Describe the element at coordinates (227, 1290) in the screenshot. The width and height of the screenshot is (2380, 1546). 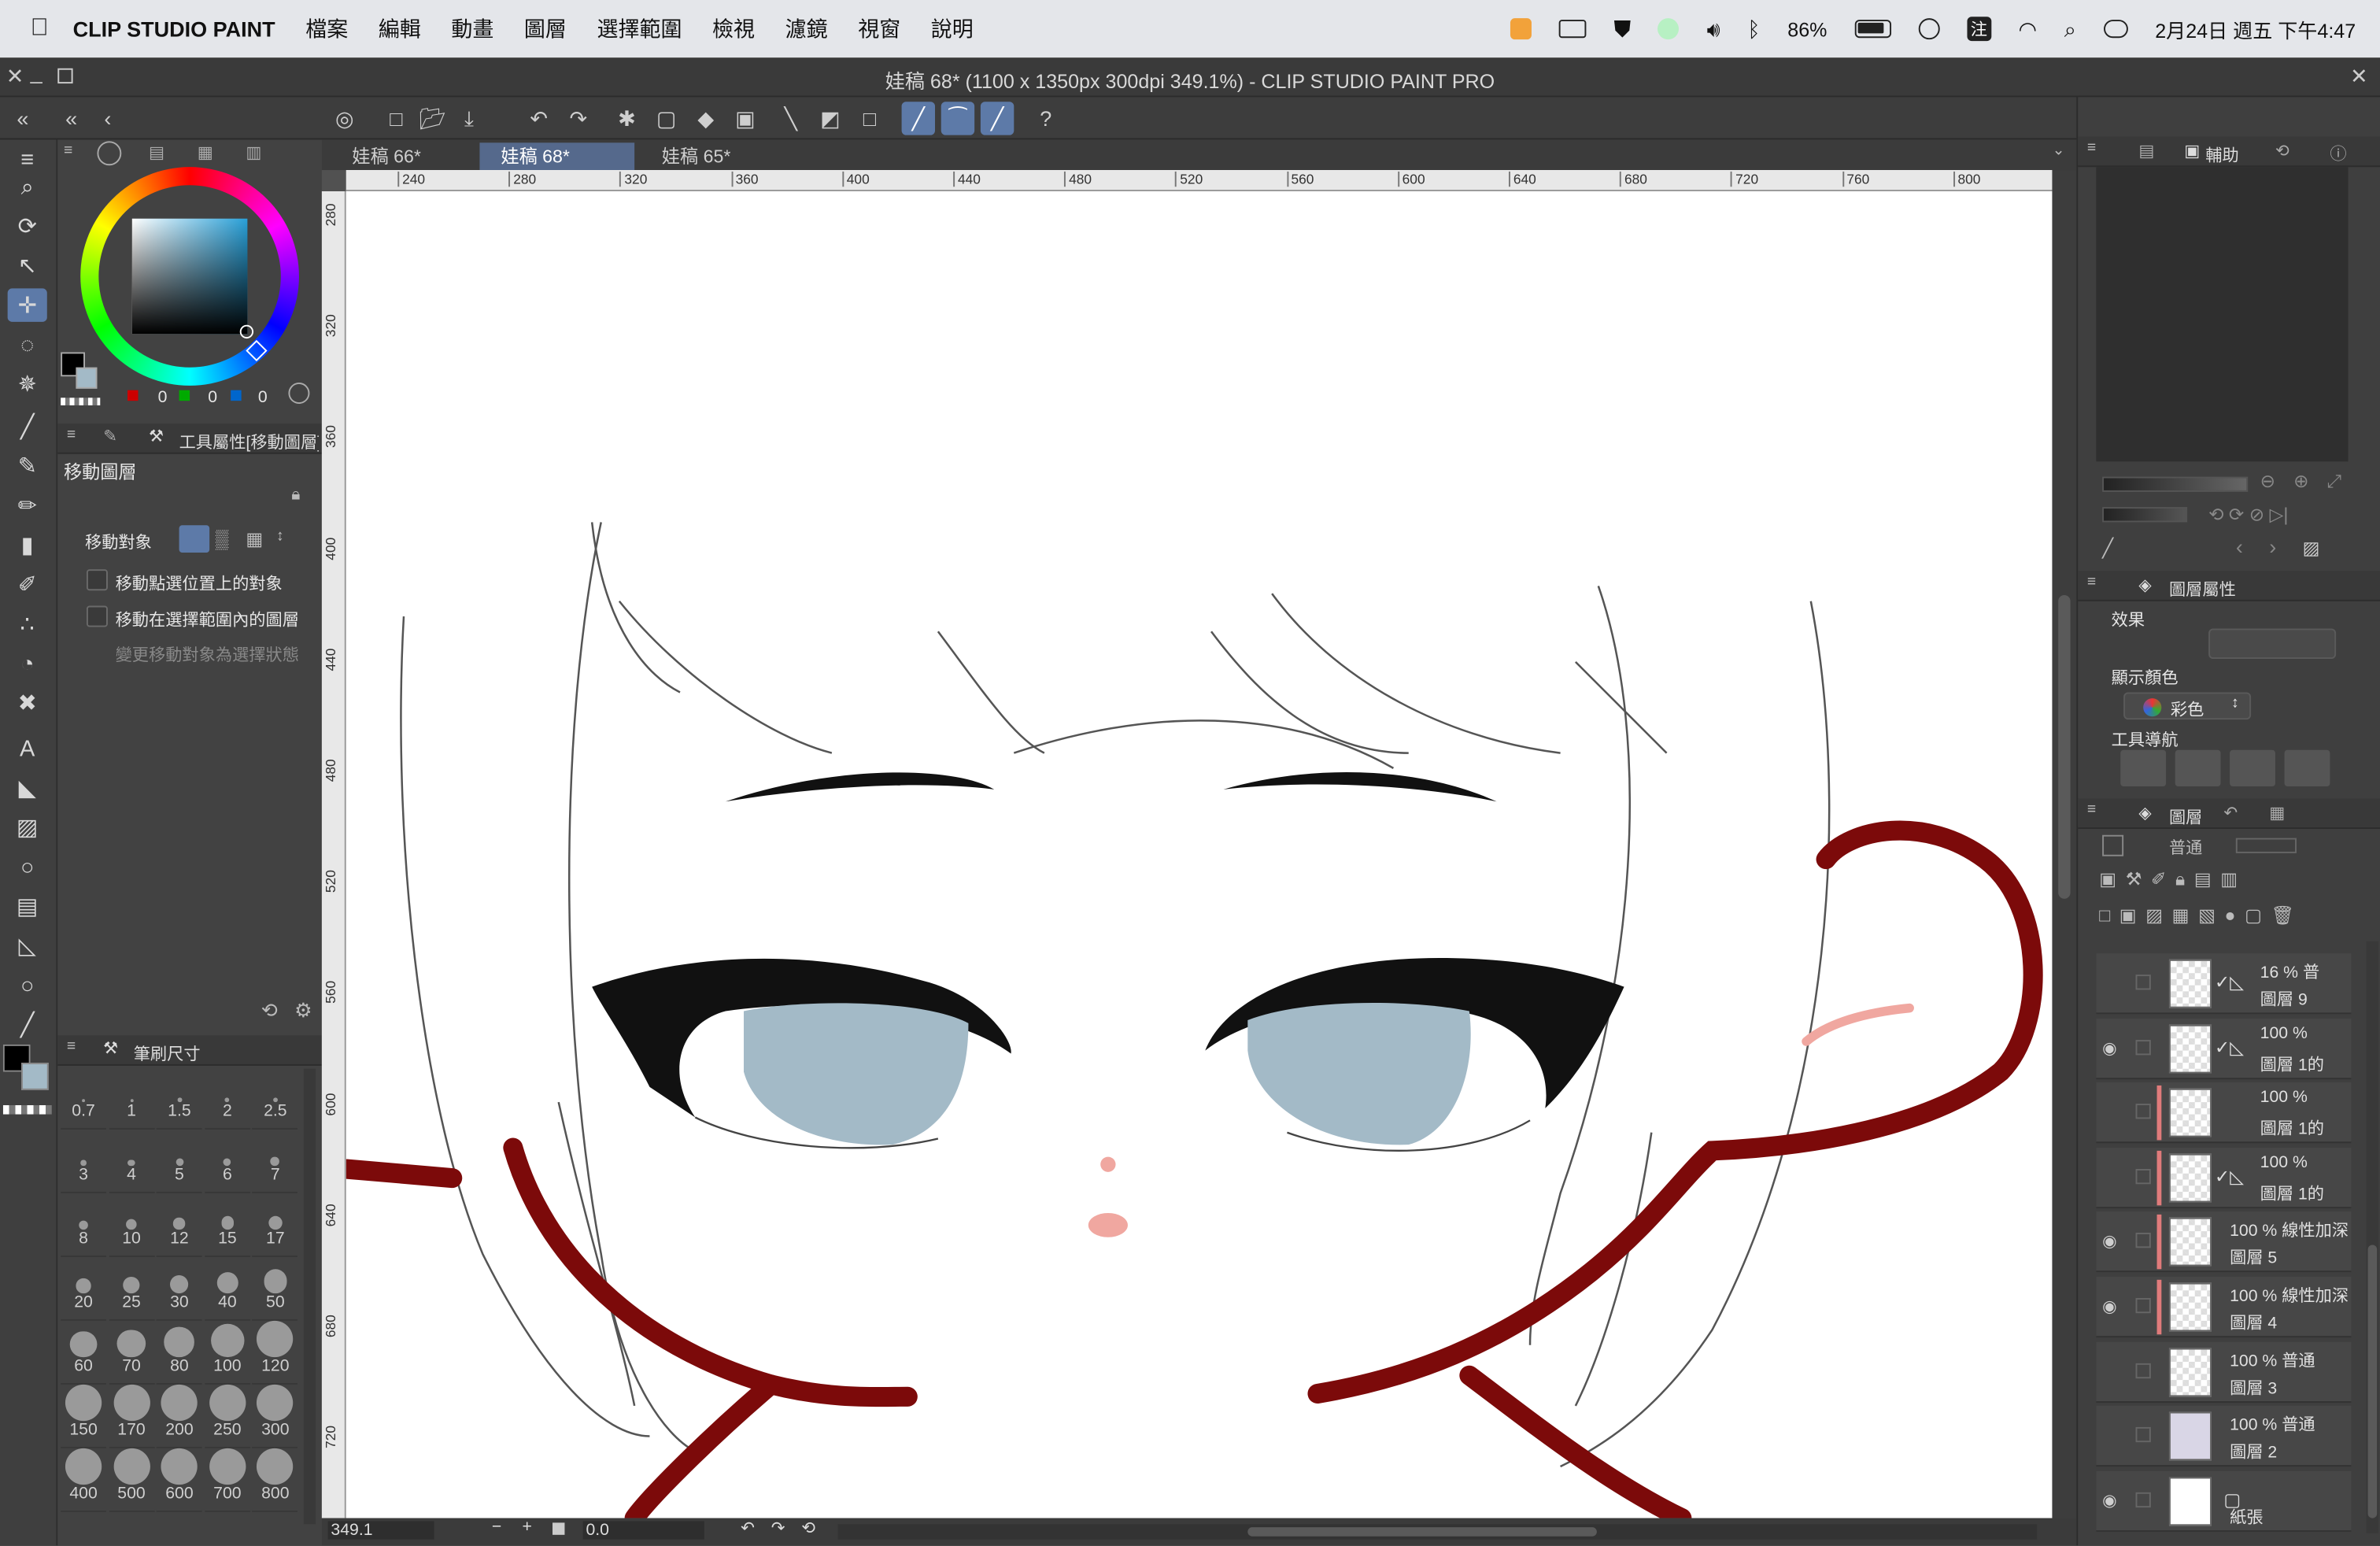
I see `brush-size-preset: 40` at that location.